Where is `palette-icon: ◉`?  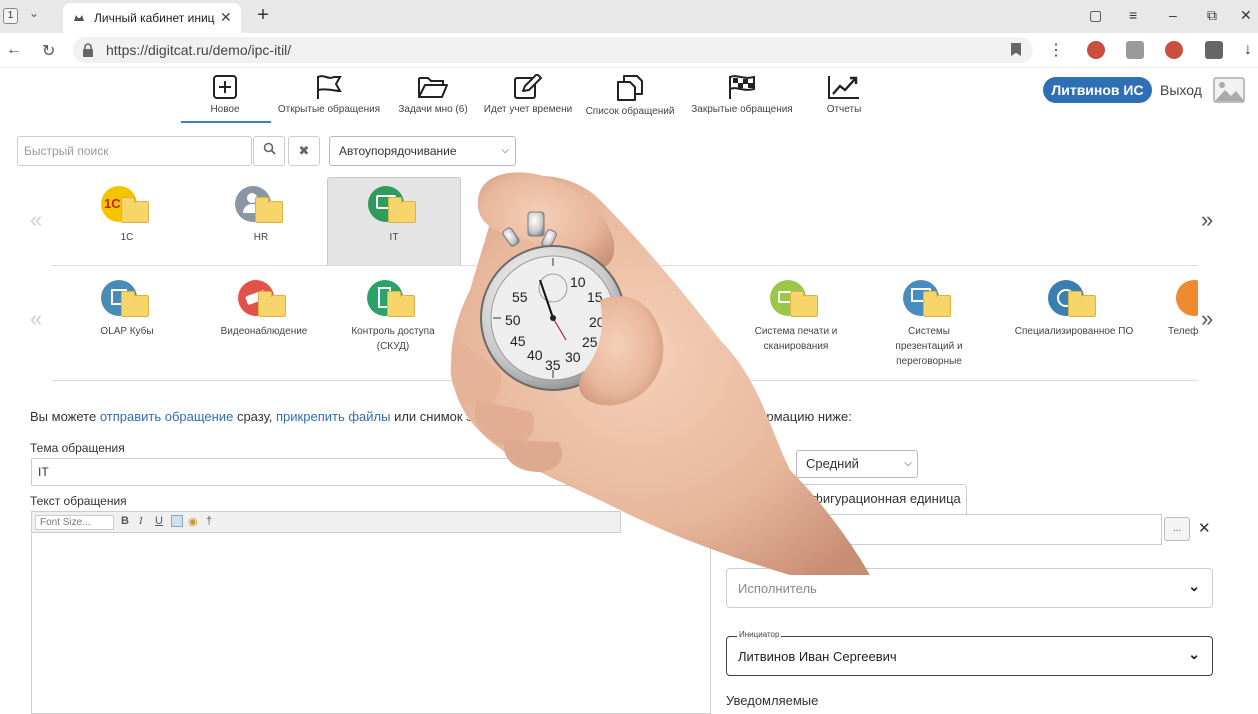
palette-icon: ◉ is located at coordinates (193, 521).